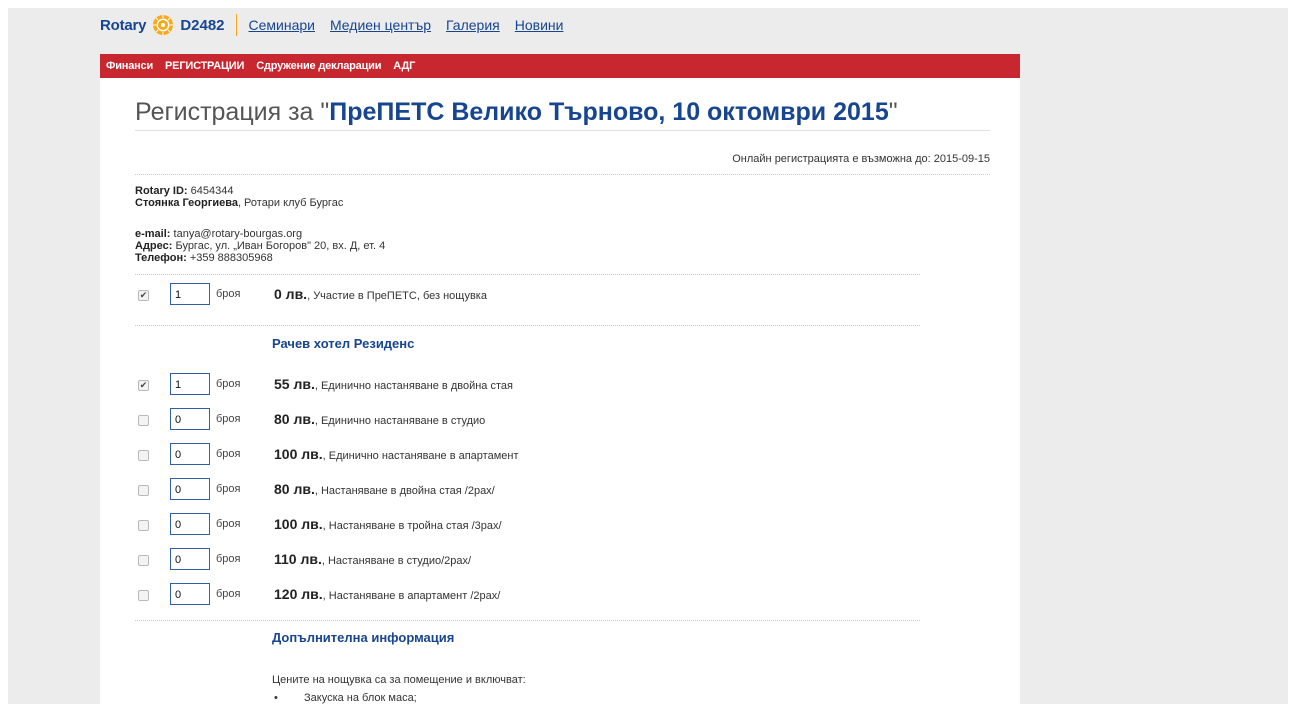  What do you see at coordinates (397, 296) in the screenshot?
I see `option-description: , Участие в ПреПЕТС, без нощувка` at bounding box center [397, 296].